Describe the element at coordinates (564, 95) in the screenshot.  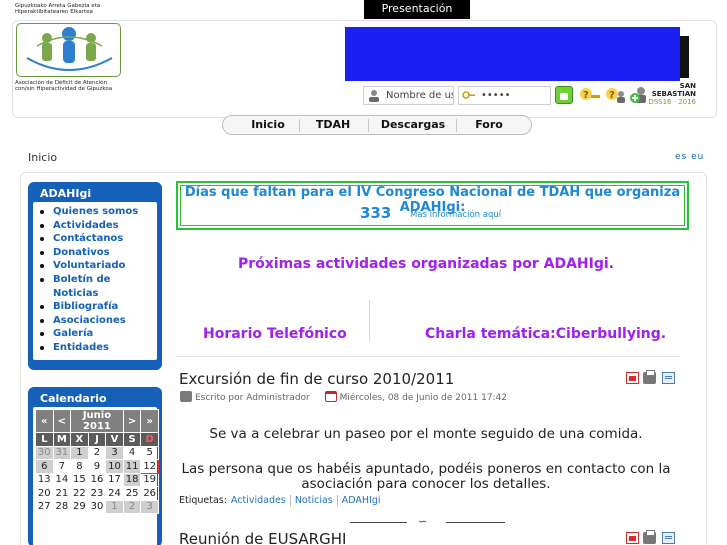
I see `login-lock-button` at that location.